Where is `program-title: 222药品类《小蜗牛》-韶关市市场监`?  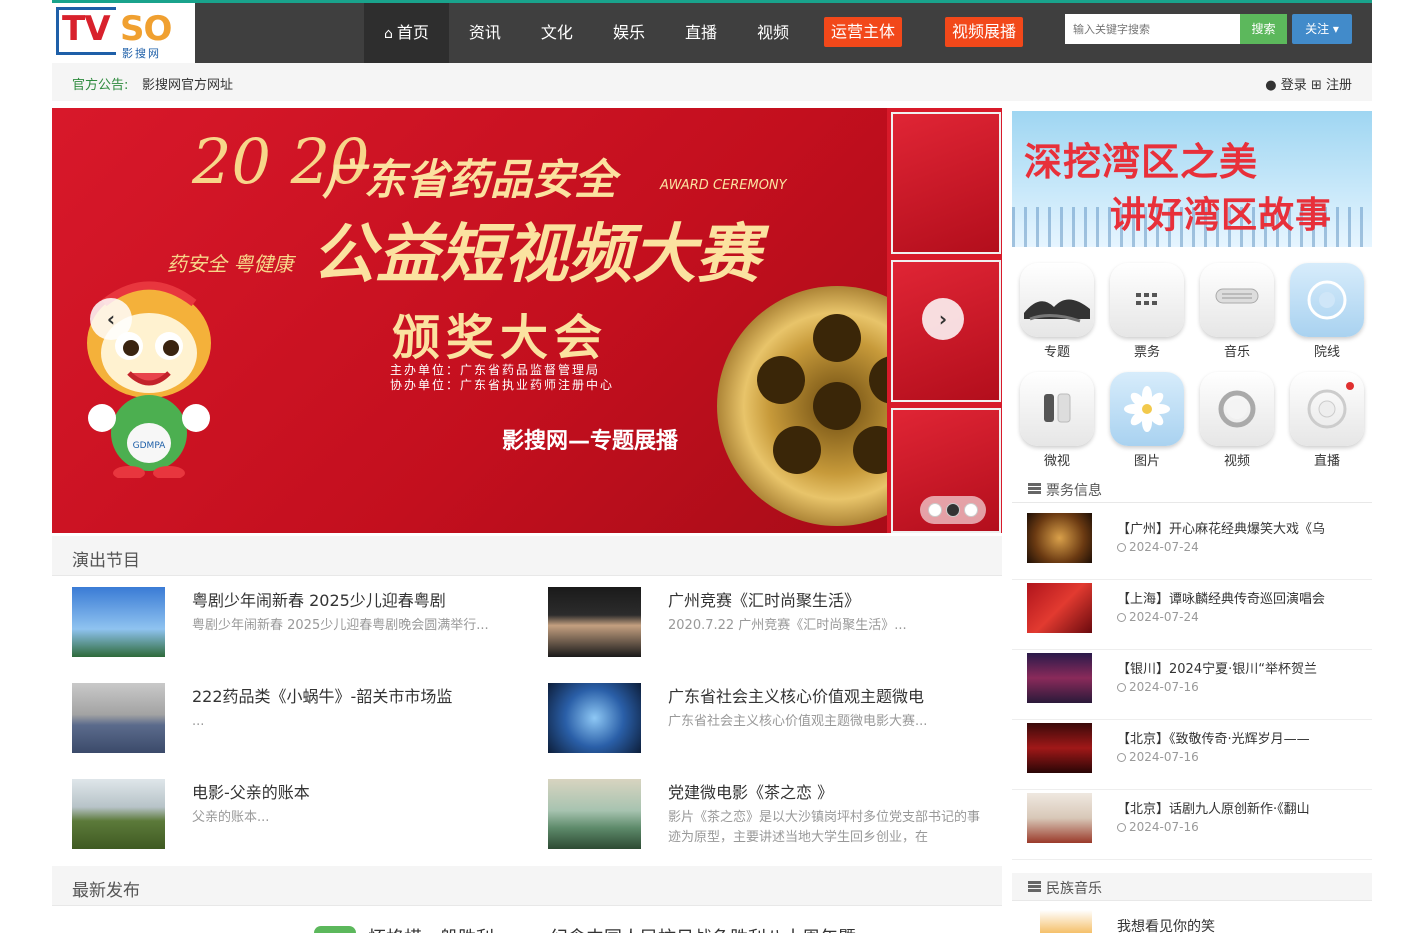
program-title: 222药品类《小蜗牛》-韶关市市场监 is located at coordinates (322, 695).